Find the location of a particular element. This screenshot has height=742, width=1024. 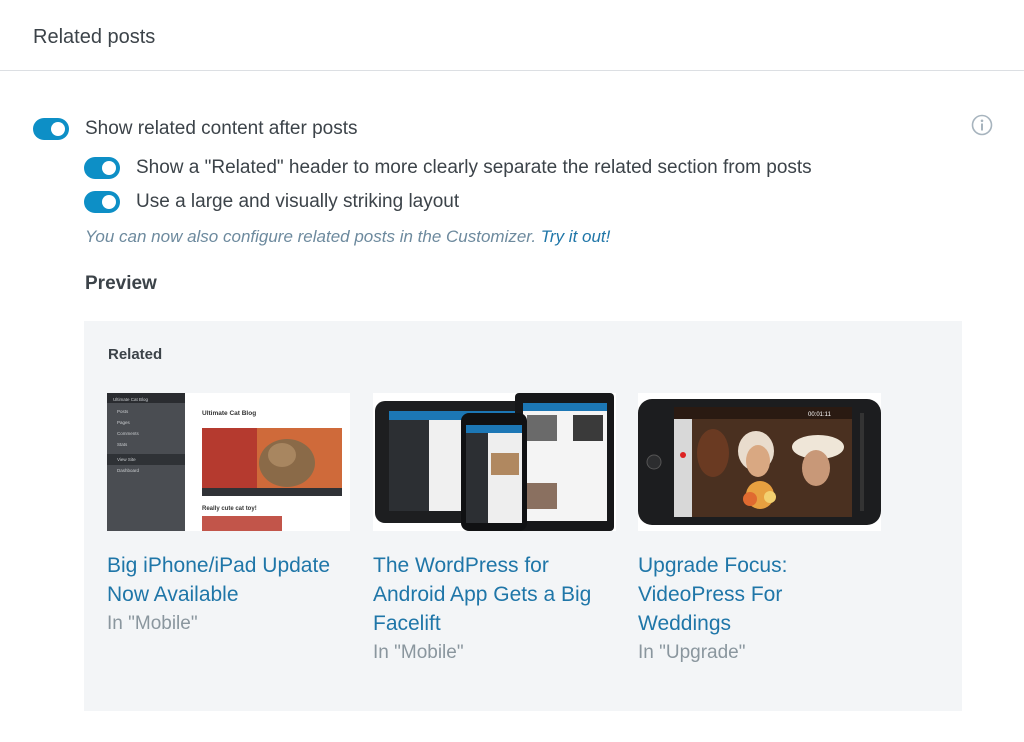

card-title: Big iPhone/iPad Update Now Available is located at coordinates (228, 580).